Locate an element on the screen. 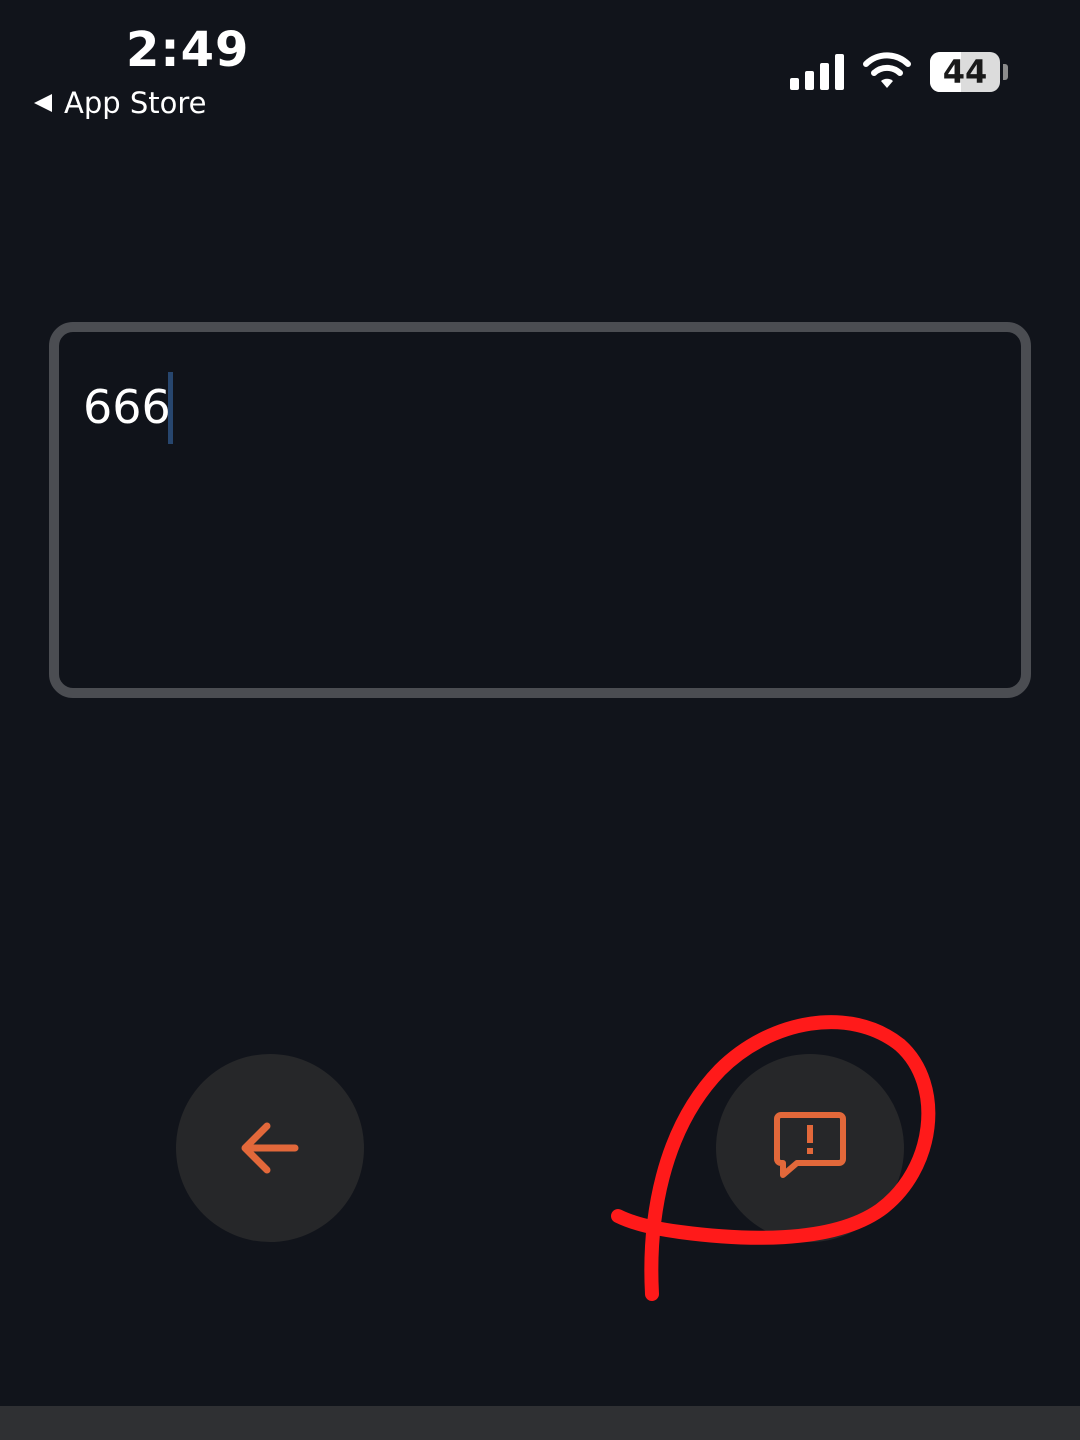  back-to-app-store: App Store is located at coordinates (120, 103).